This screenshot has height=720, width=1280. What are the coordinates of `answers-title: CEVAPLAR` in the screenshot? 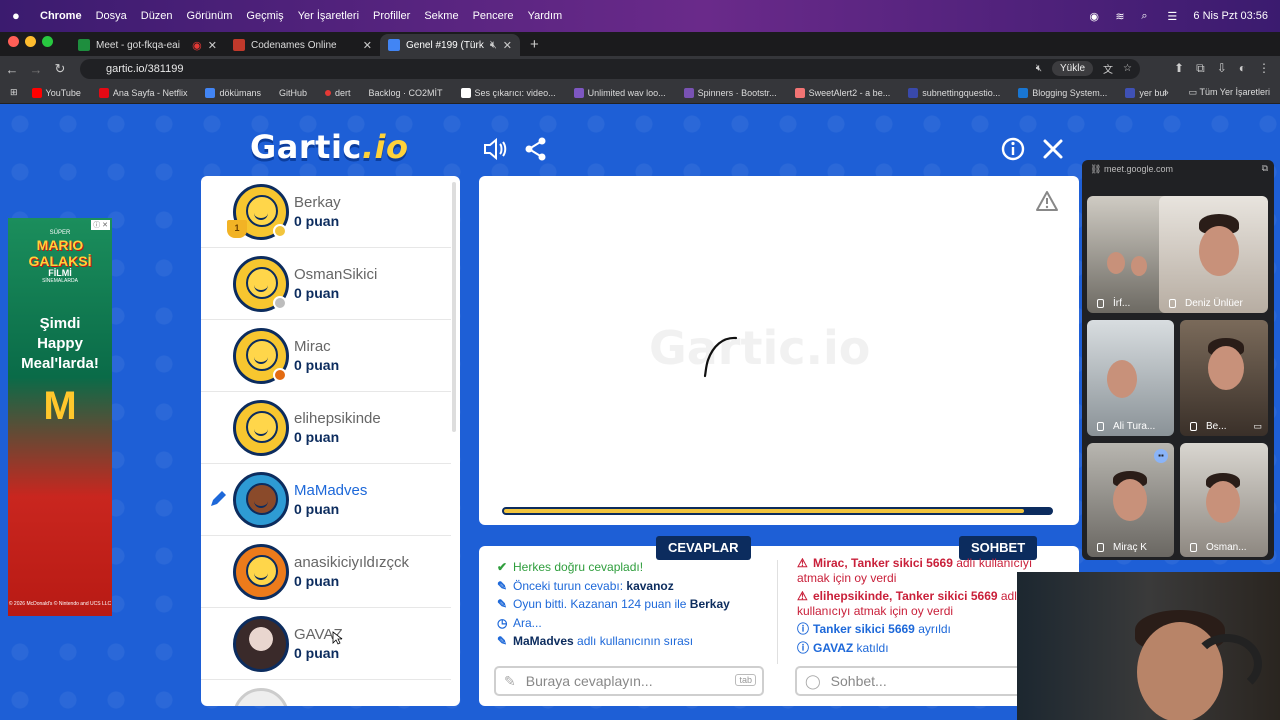 It's located at (703, 548).